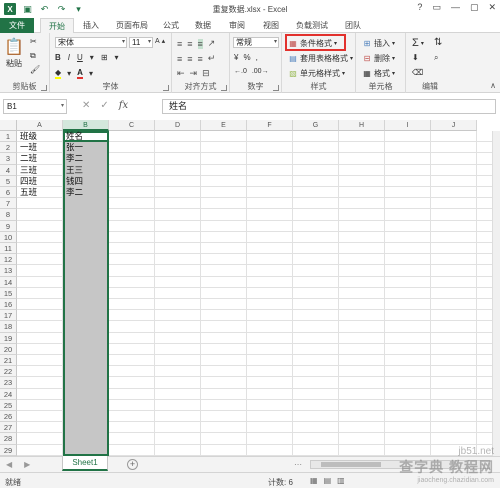  I want to click on italic-button: I, so click(69, 57).